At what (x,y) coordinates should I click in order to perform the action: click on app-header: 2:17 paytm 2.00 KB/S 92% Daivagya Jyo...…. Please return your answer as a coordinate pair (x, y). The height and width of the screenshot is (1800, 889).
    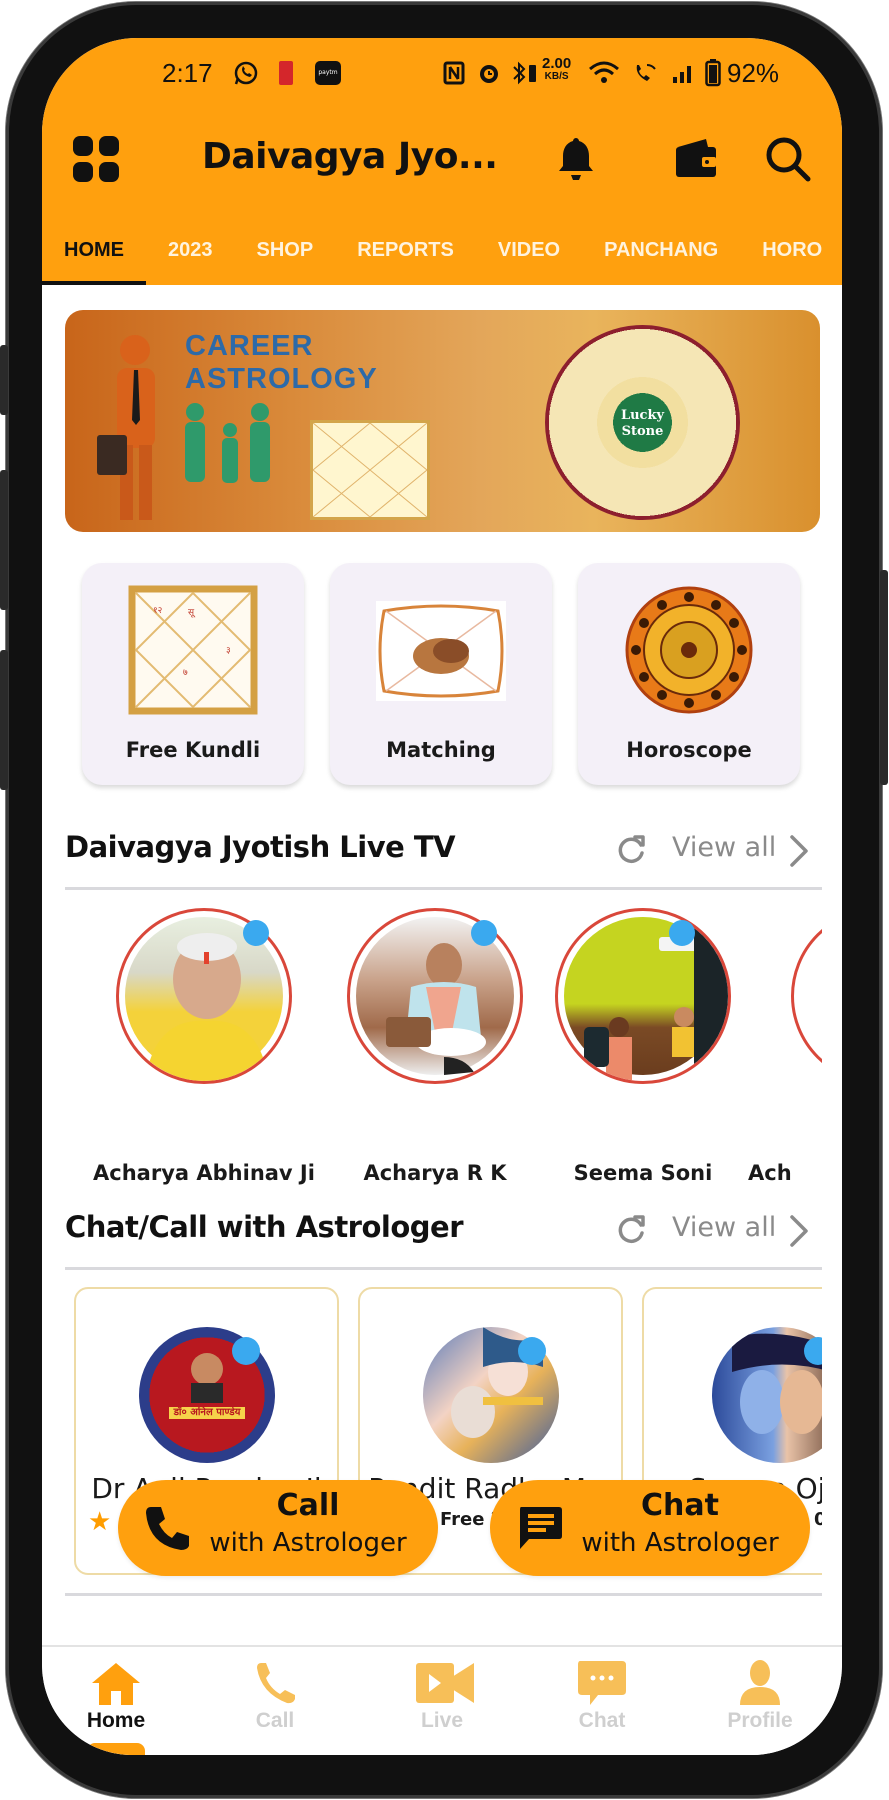
    Looking at the image, I should click on (442, 161).